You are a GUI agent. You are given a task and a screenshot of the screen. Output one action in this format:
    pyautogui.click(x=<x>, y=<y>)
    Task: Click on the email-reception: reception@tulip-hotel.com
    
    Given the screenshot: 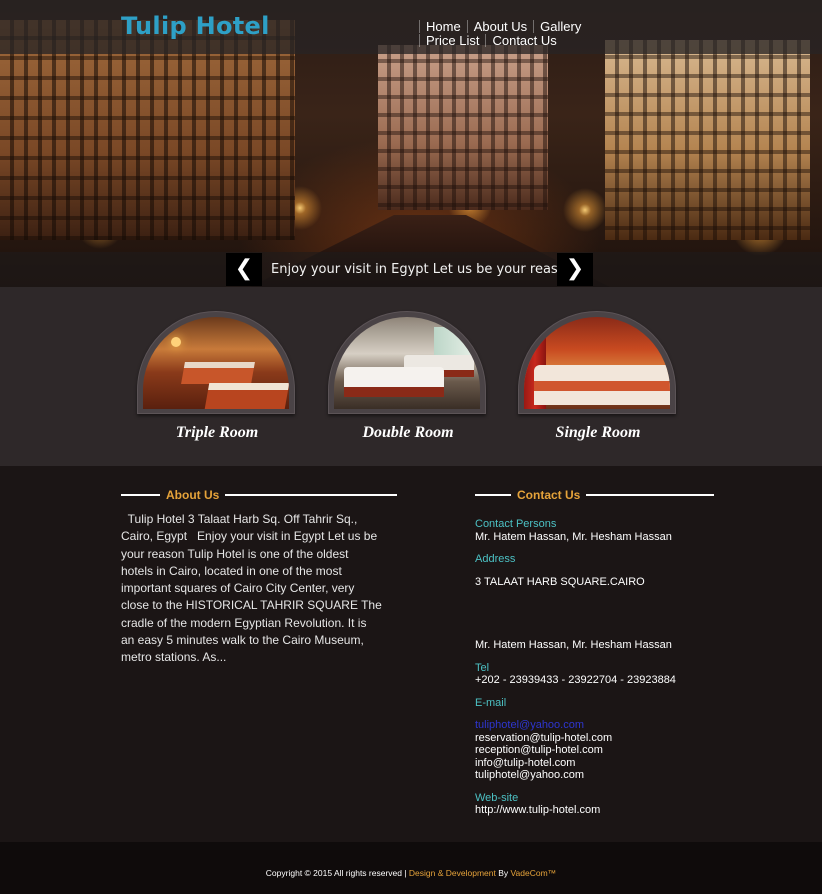 What is the action you would take?
    pyautogui.click(x=539, y=750)
    